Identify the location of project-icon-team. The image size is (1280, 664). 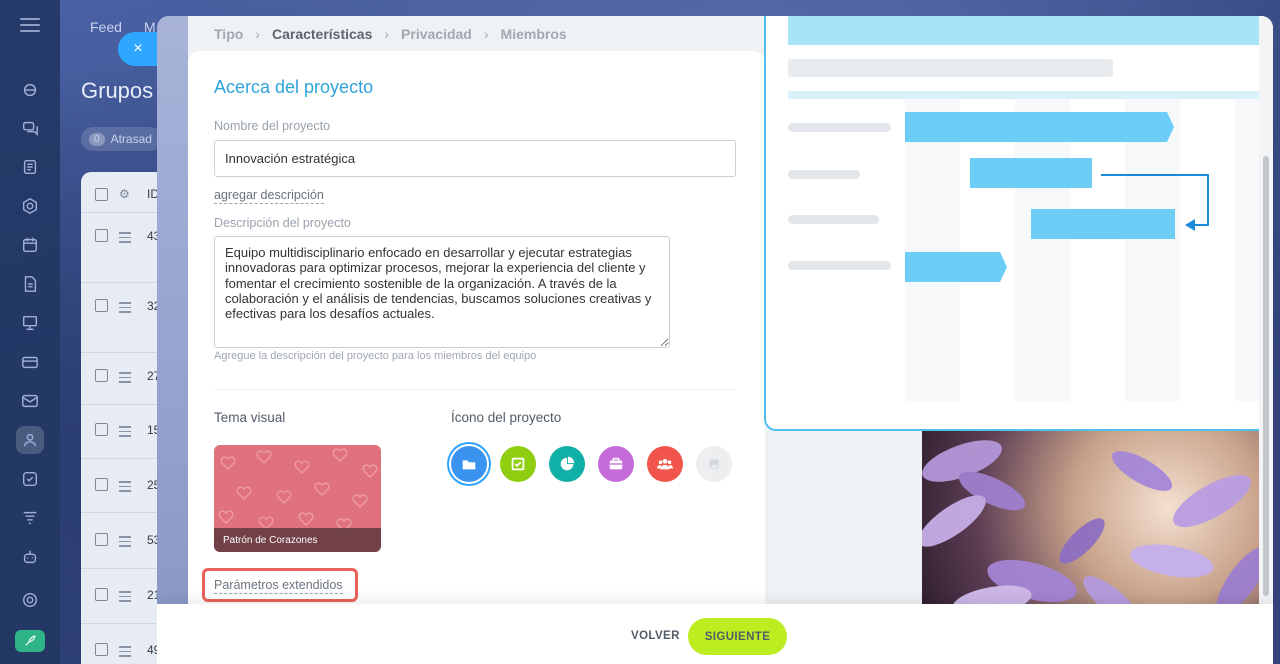
(665, 464).